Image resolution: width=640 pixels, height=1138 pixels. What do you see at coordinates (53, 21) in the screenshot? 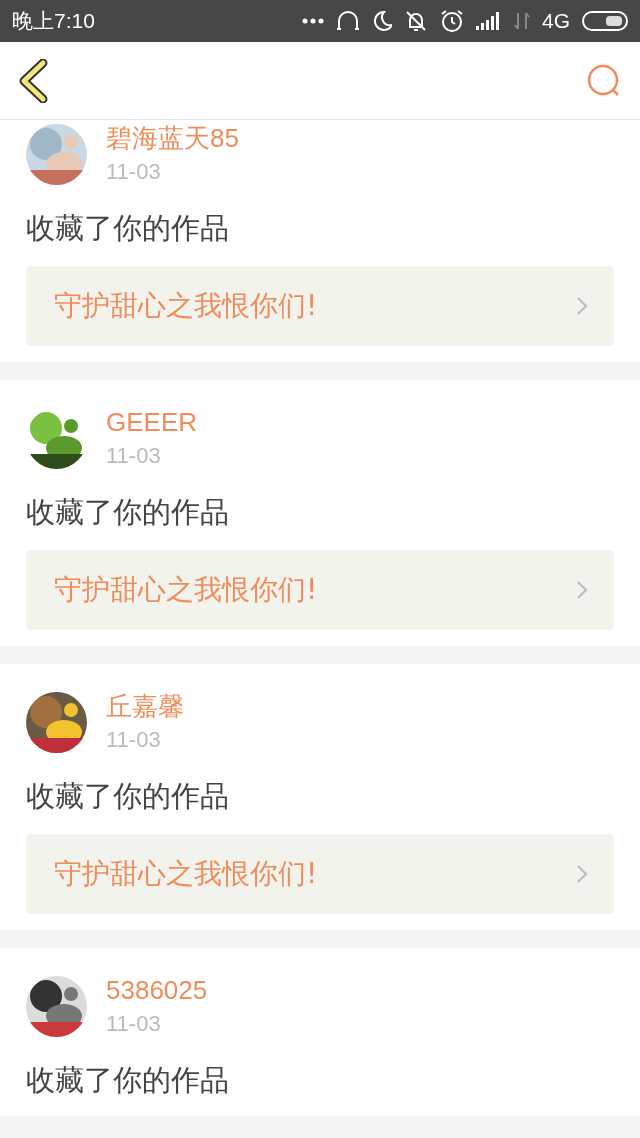
I see `status-time: 晚上7:10` at bounding box center [53, 21].